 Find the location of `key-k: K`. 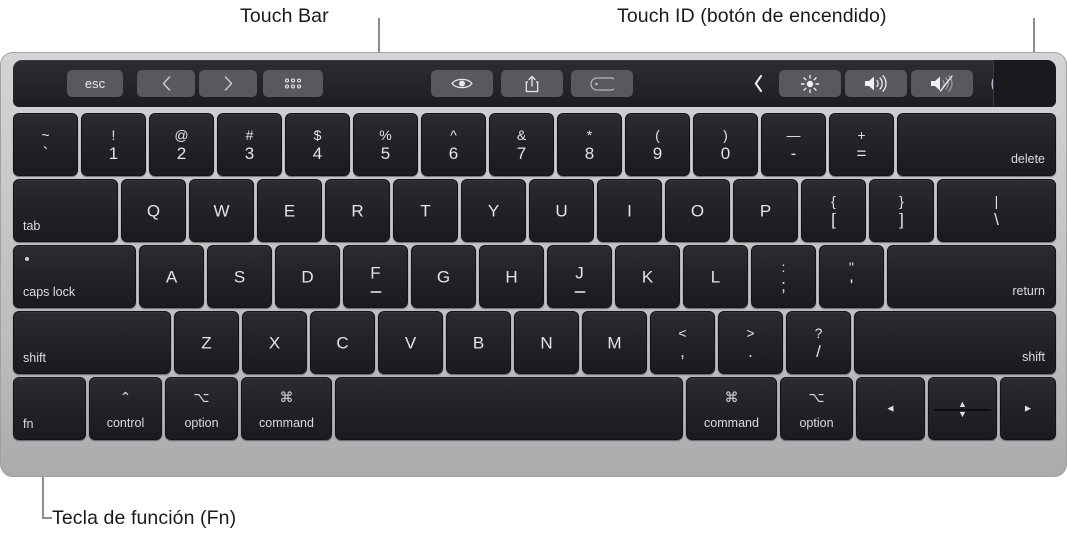

key-k: K is located at coordinates (647, 276).